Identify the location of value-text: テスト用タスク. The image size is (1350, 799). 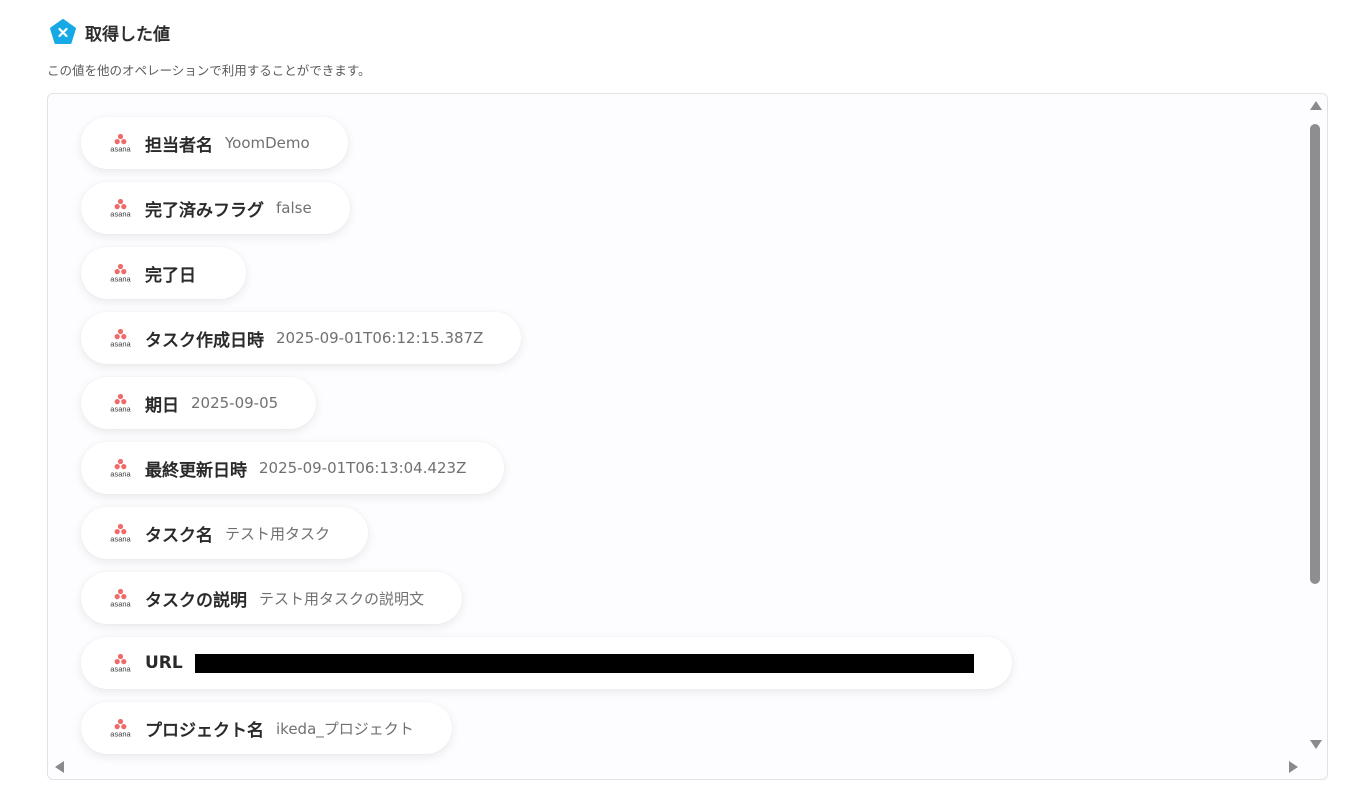
(278, 533).